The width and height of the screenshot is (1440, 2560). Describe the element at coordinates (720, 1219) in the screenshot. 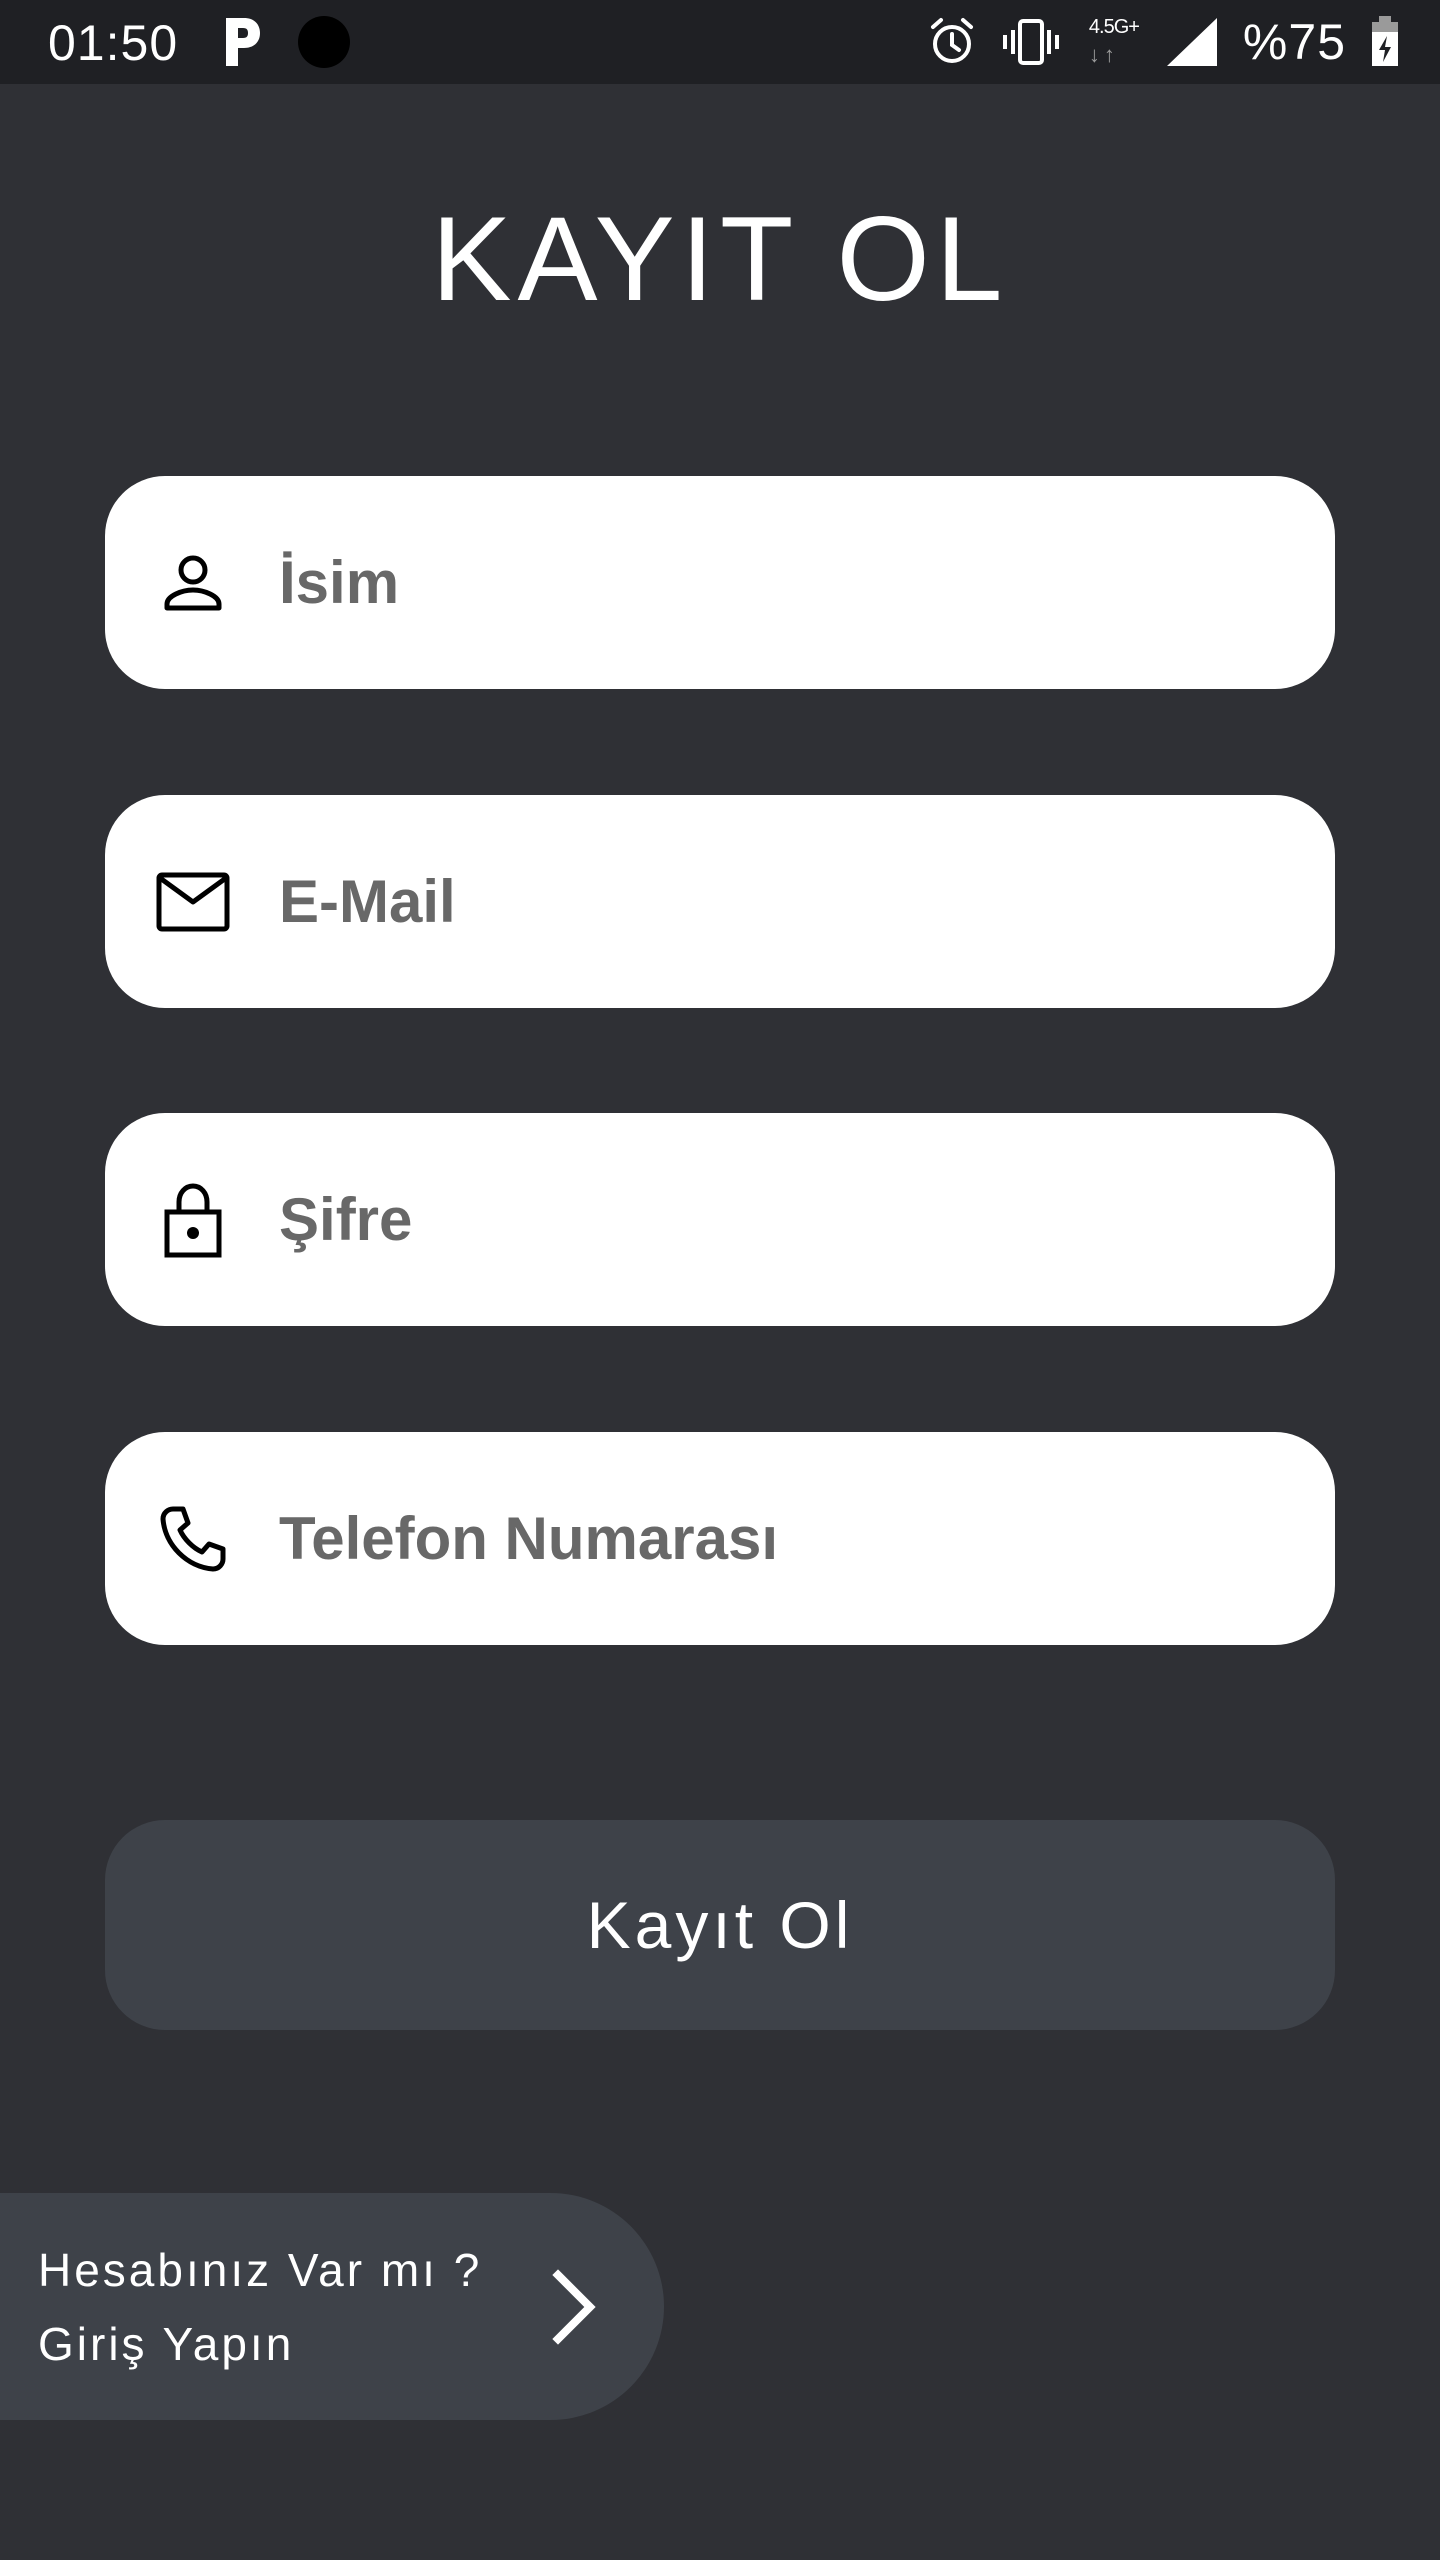

I see `password-field: Şifre` at that location.